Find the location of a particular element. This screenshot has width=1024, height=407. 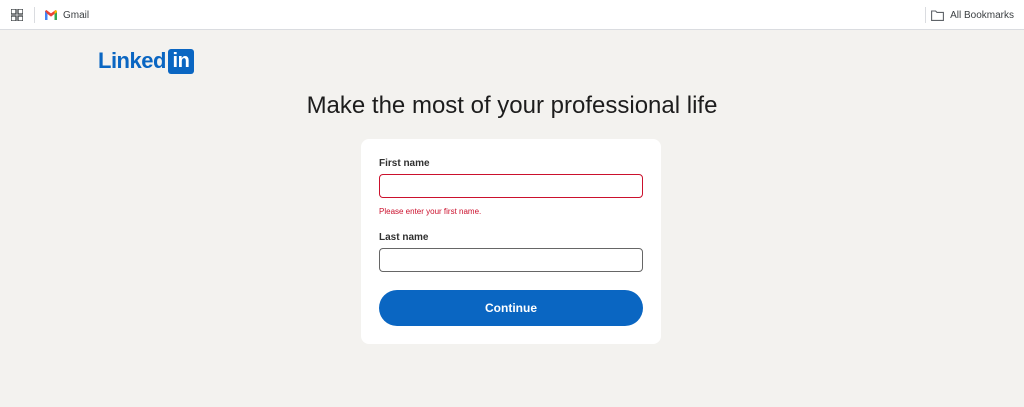

all-bookmarks-label: All Bookmarks is located at coordinates (982, 15).